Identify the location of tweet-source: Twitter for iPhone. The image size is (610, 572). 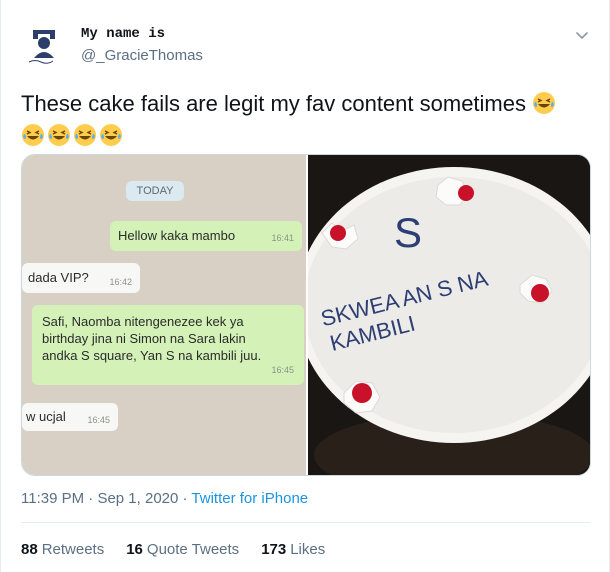
(249, 498).